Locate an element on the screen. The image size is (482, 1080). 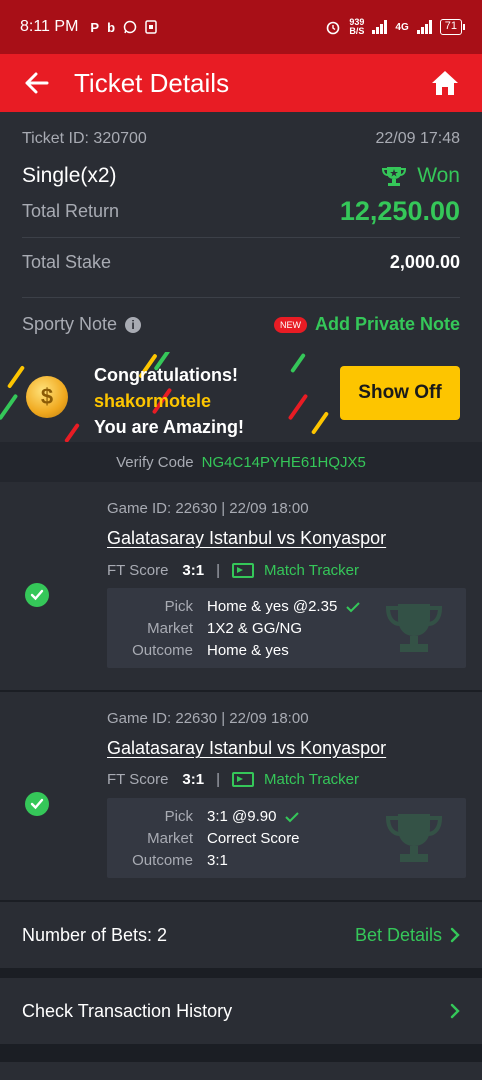
ticket-id: Ticket ID: 320700 is located at coordinates (84, 138).